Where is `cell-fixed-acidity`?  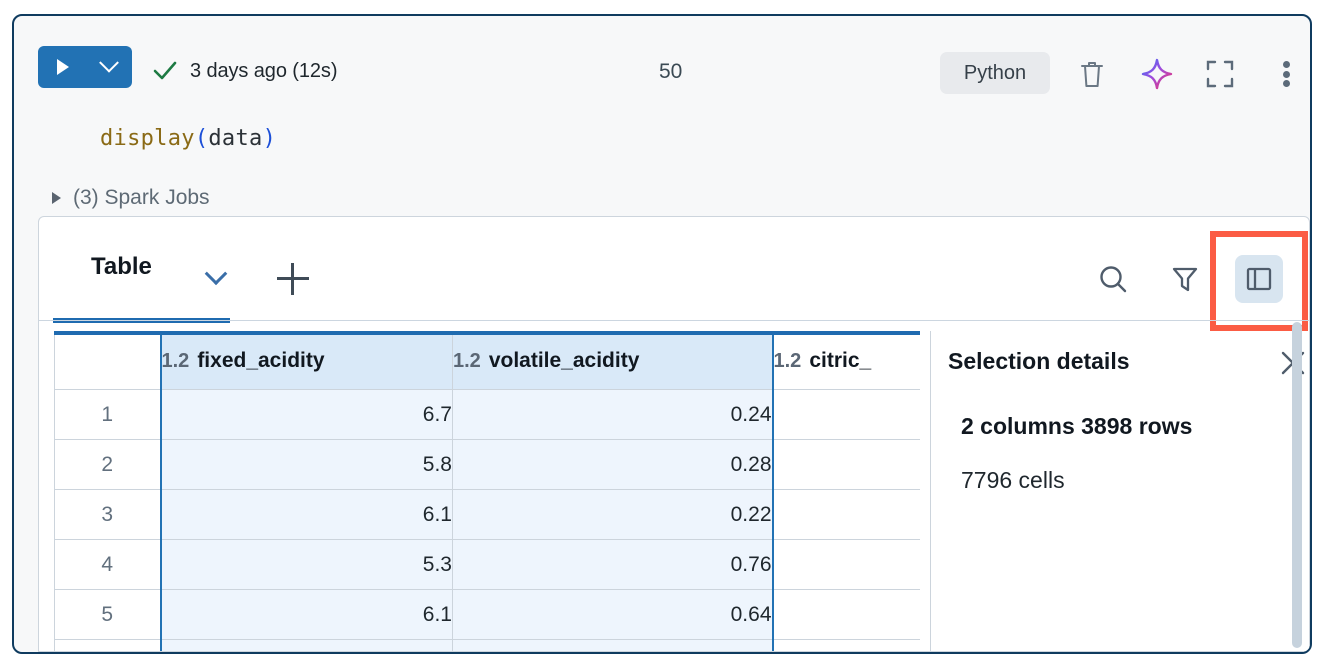 cell-fixed-acidity is located at coordinates (306, 645).